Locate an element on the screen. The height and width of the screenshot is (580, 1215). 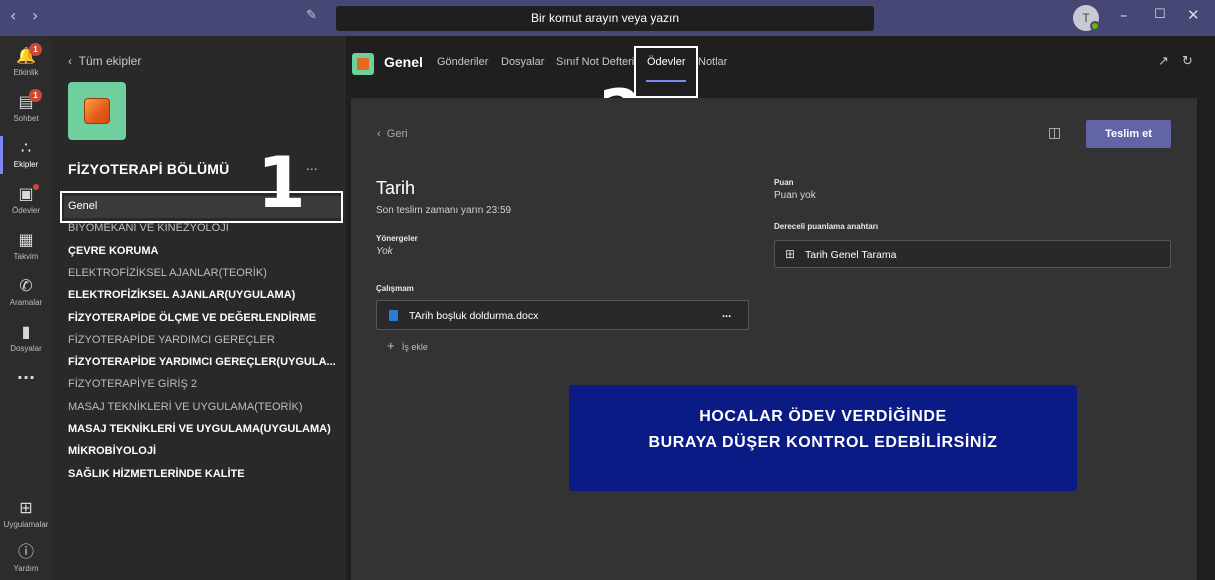
submit-button: Teslim et is located at coordinates (1128, 134).